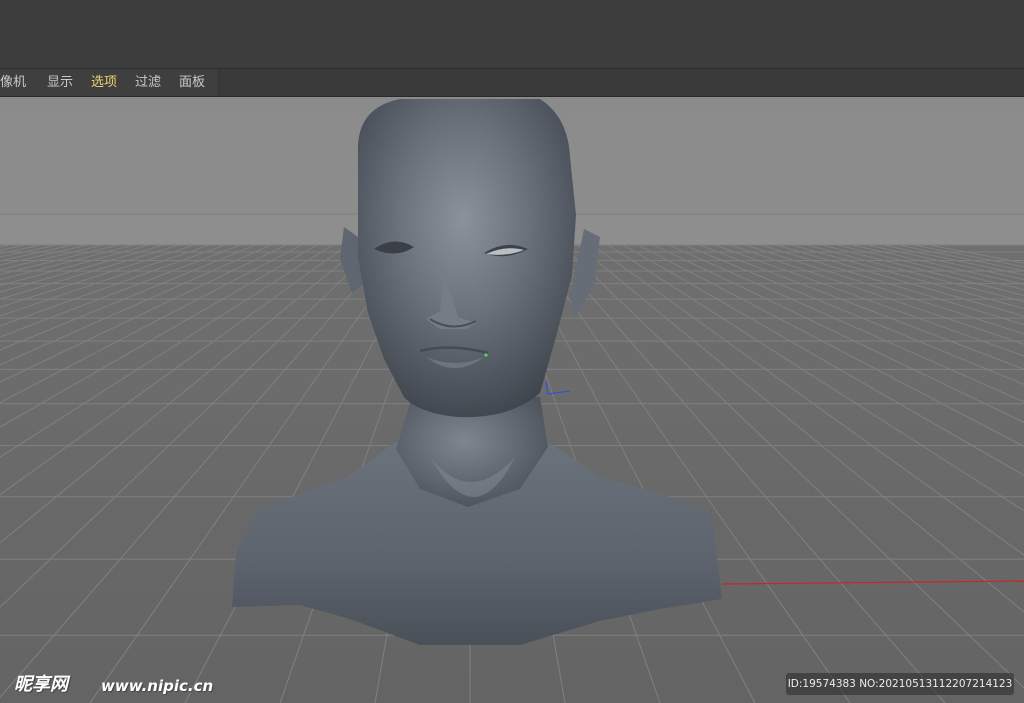  What do you see at coordinates (192, 82) in the screenshot?
I see `menu-panel: 面板` at bounding box center [192, 82].